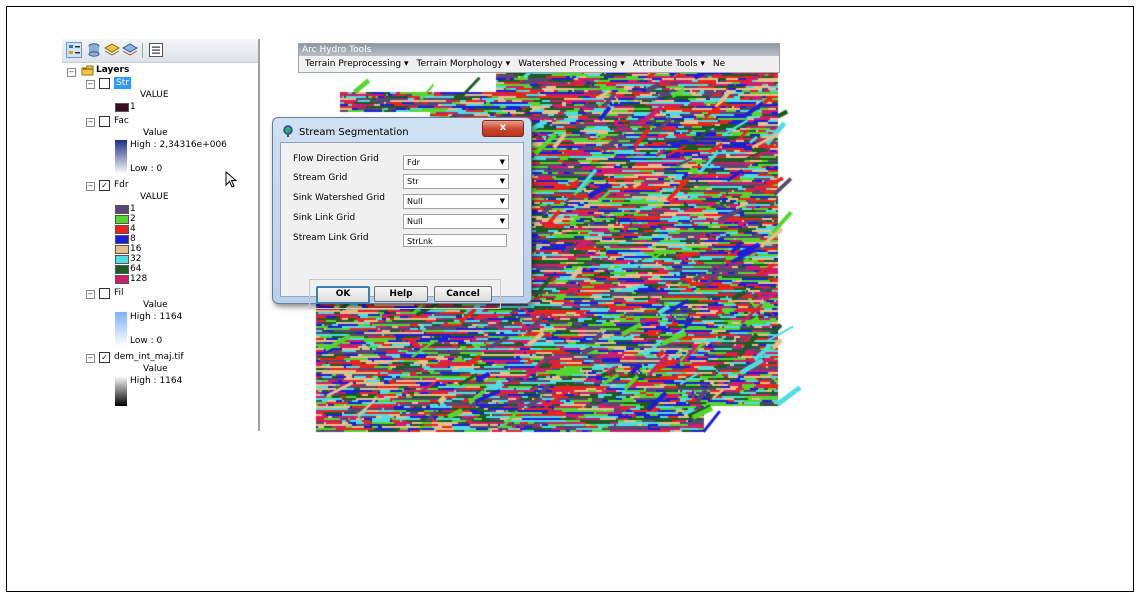 The image size is (1140, 598). Describe the element at coordinates (112, 50) in the screenshot. I see `list-by-visibility-icon` at that location.